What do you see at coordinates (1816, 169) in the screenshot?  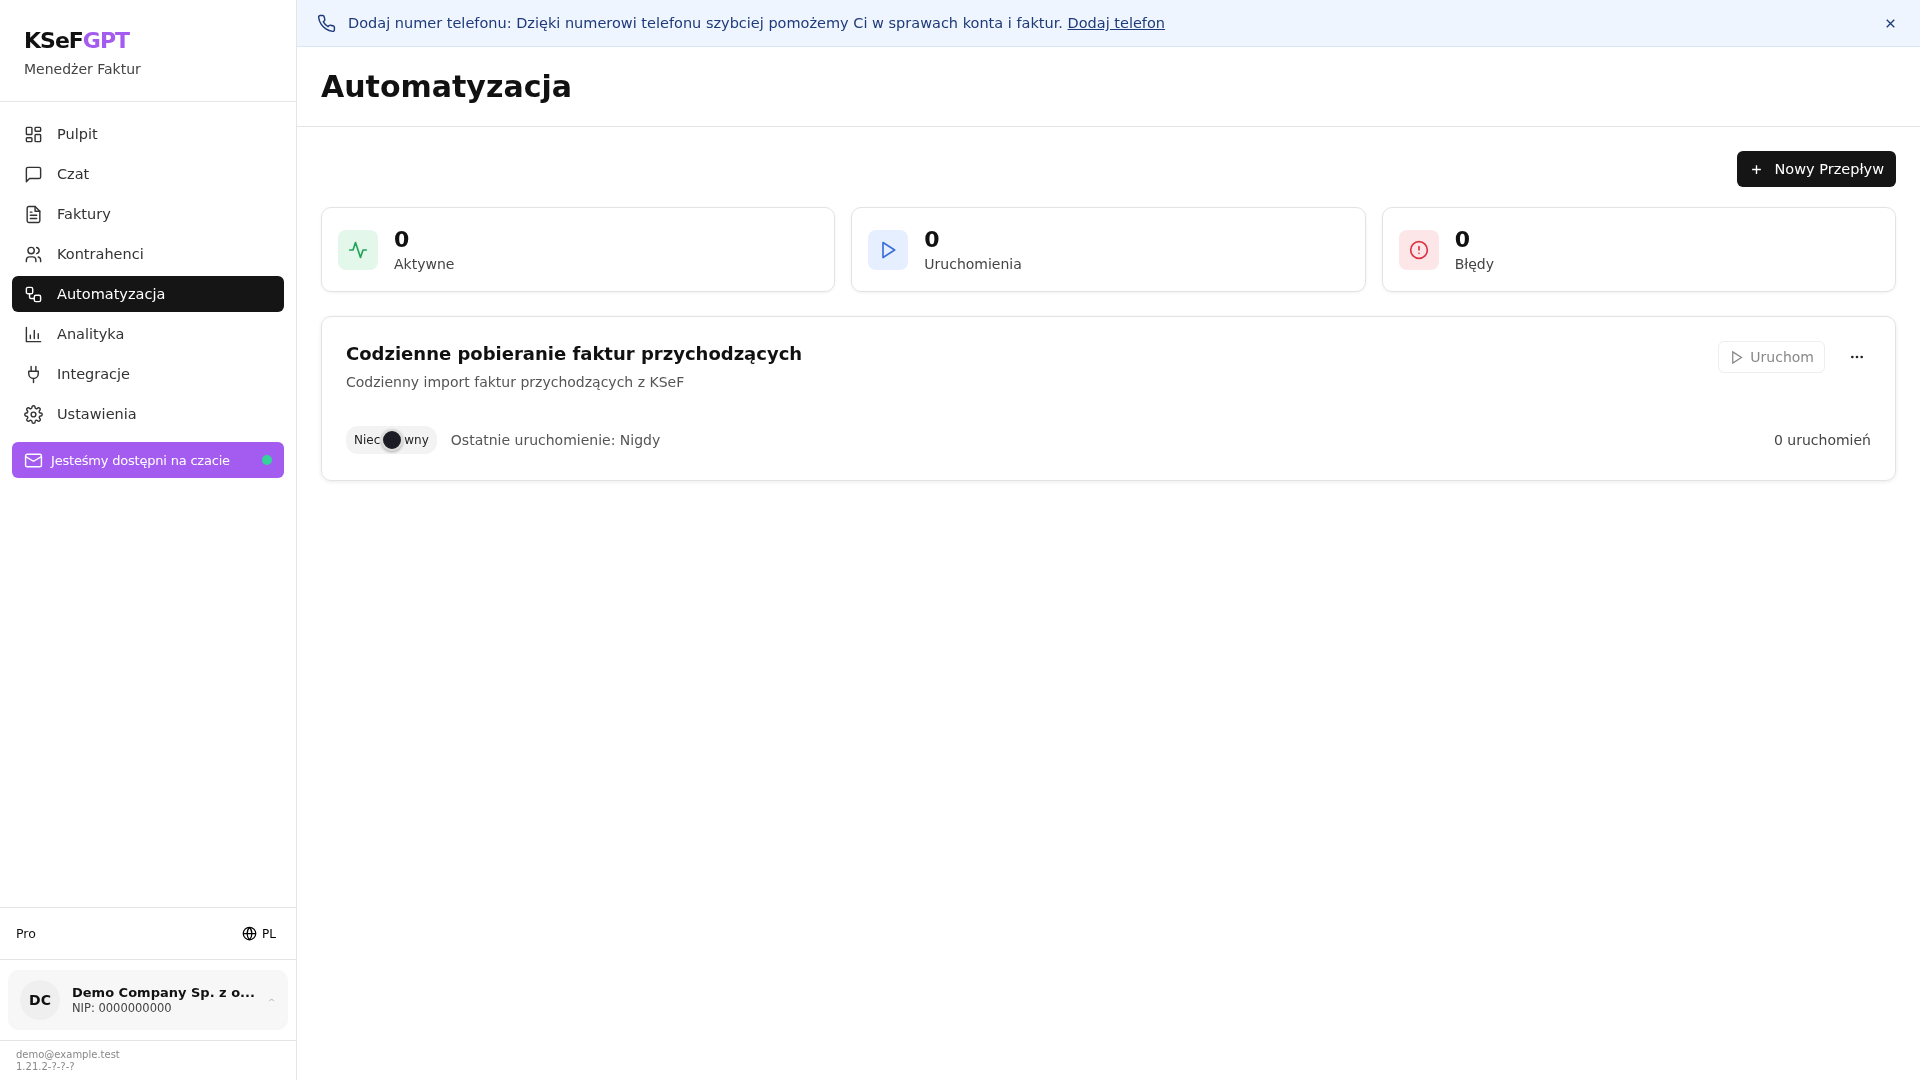 I see `new-workflow-button: Nowy Przepływ` at bounding box center [1816, 169].